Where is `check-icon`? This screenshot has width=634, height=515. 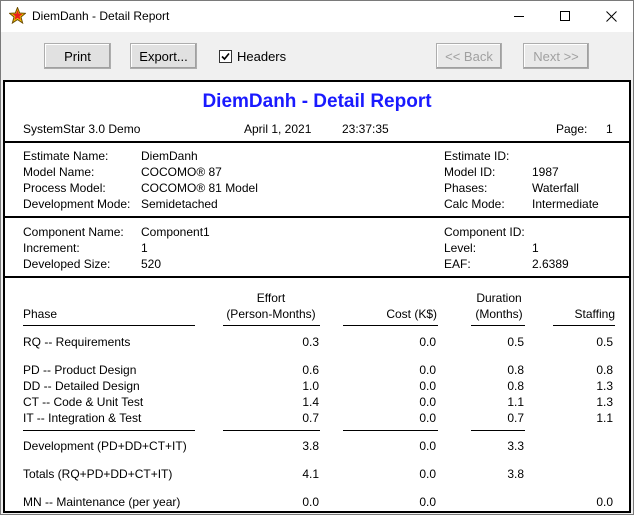
check-icon is located at coordinates (225, 56).